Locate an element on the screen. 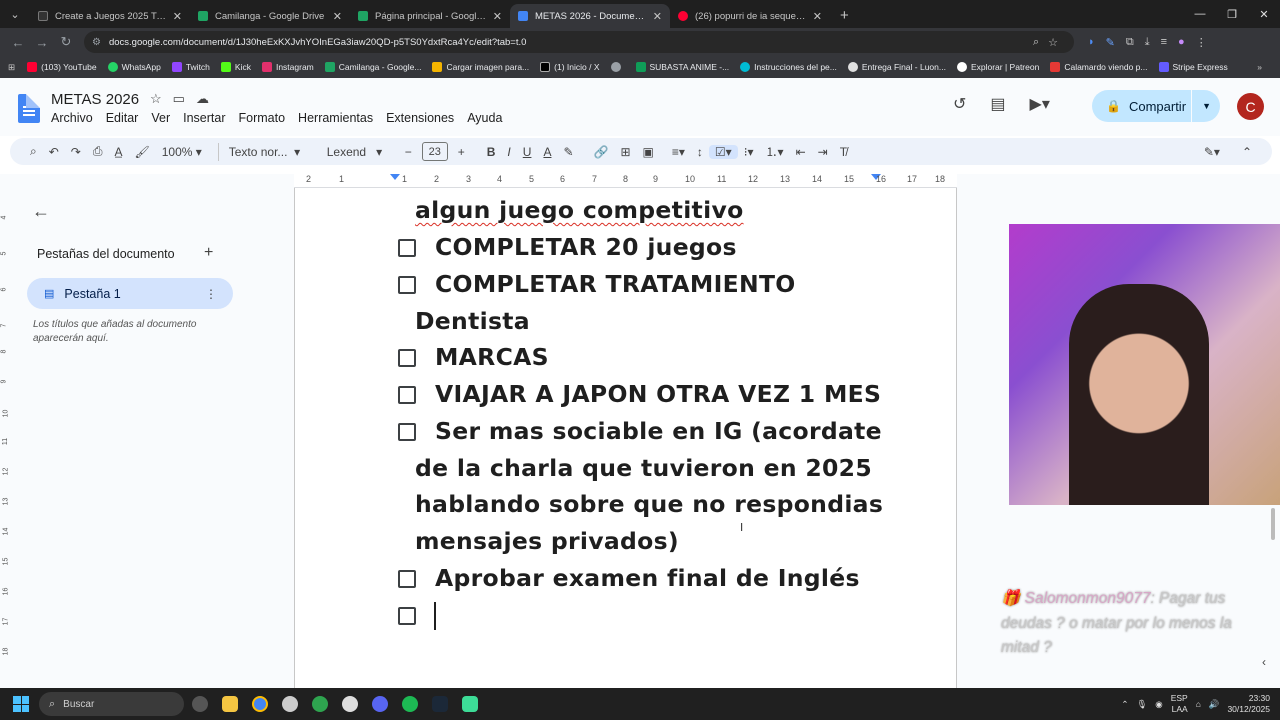 This screenshot has height=720, width=1280. bookmark-patreon: Explorar | Patreon is located at coordinates (997, 67).